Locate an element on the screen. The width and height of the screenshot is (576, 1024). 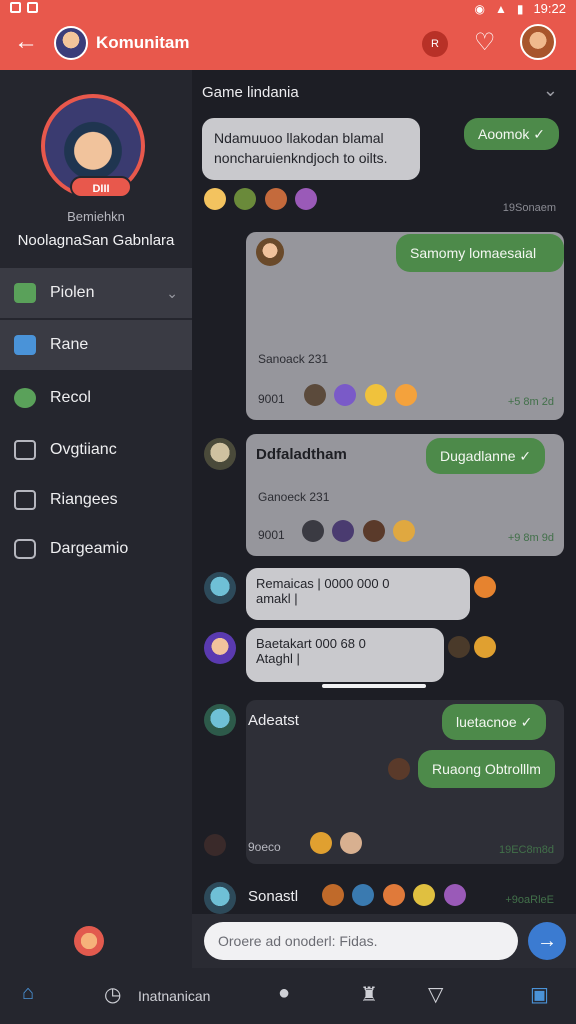
bottom-nav: ⌂ ◷ Inatnanican ● ♜ ▽ ▣ is located at coordinates (288, 996).